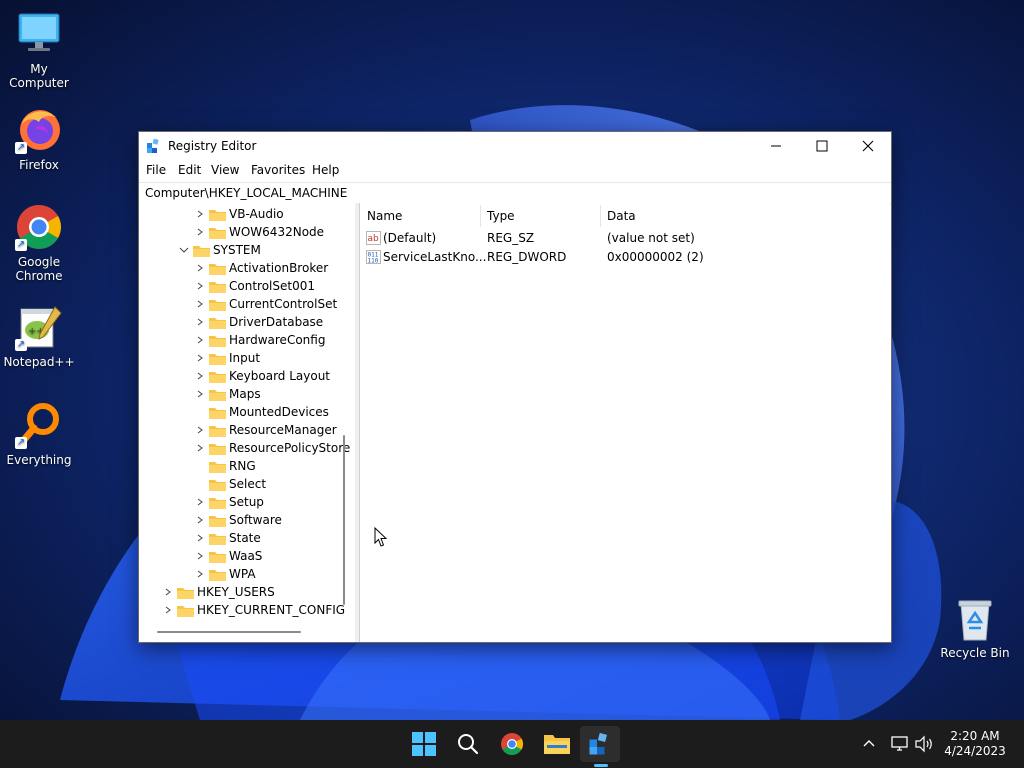 The image size is (1024, 768). Describe the element at coordinates (283, 304) in the screenshot. I see `tree-node-label: CurrentControlSet` at that location.